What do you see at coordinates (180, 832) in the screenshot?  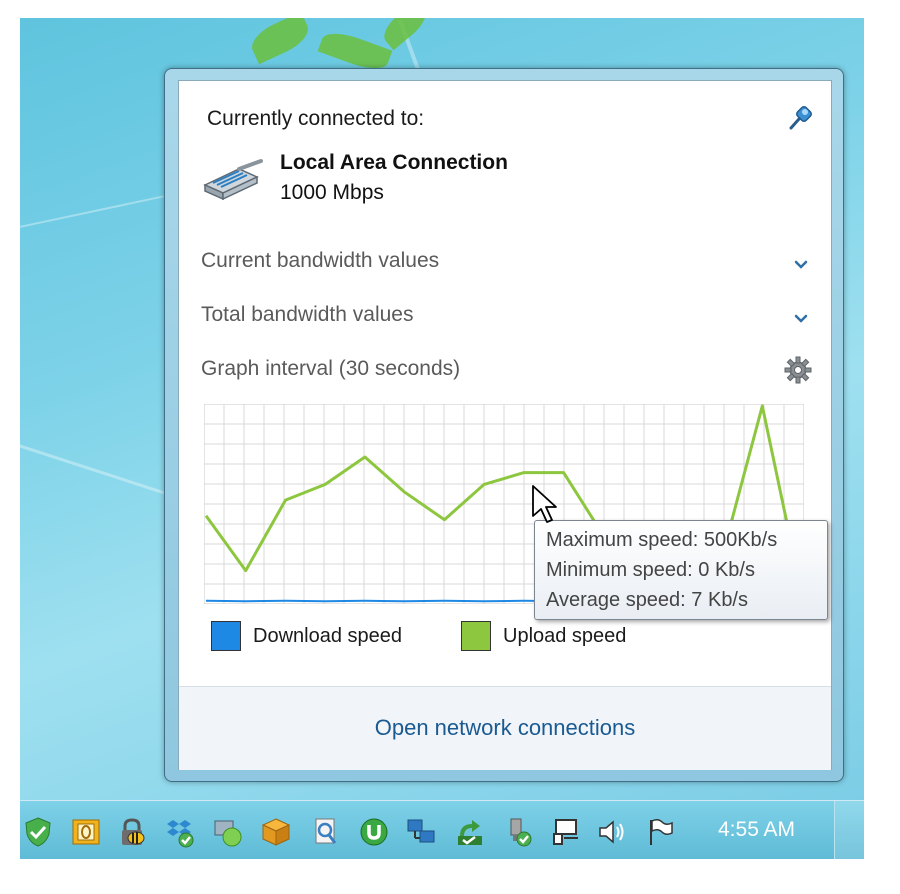 I see `dropbox-icon` at bounding box center [180, 832].